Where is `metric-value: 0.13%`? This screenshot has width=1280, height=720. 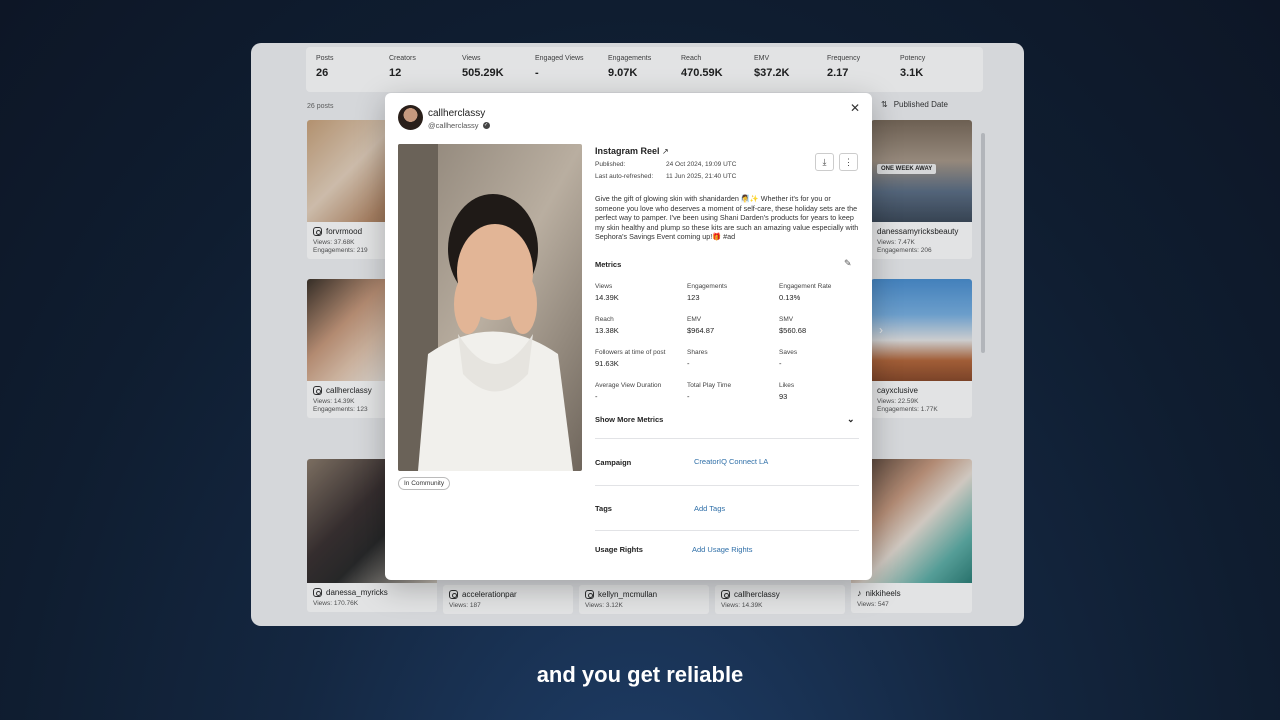
metric-value: 0.13% is located at coordinates (790, 297).